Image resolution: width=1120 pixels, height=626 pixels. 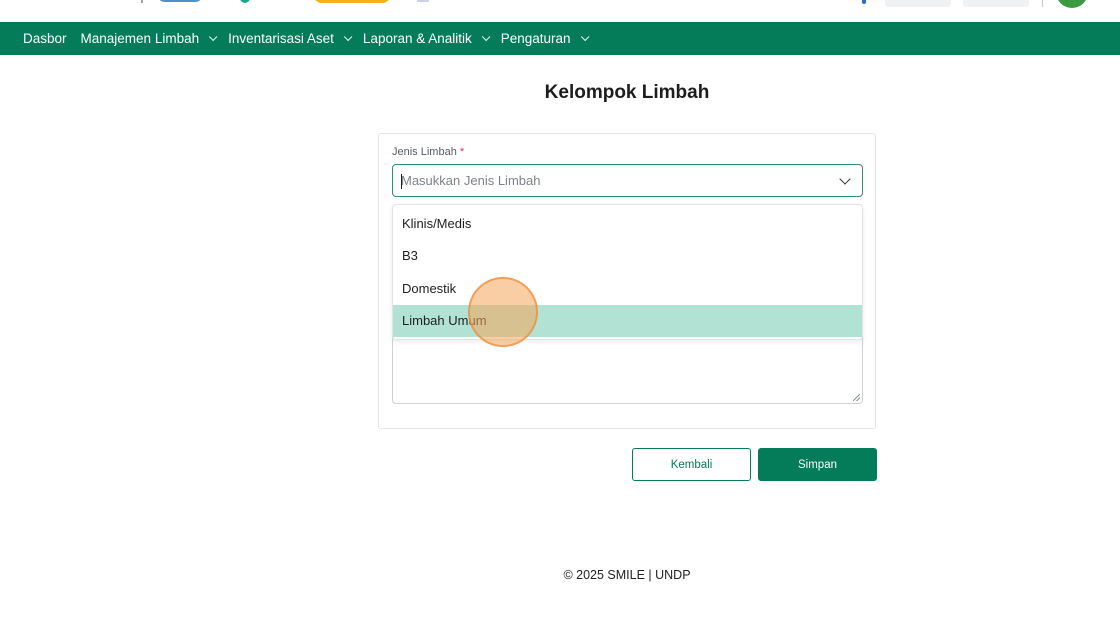 What do you see at coordinates (281, 38) in the screenshot?
I see `nav-item-label: Inventarisasi Aset` at bounding box center [281, 38].